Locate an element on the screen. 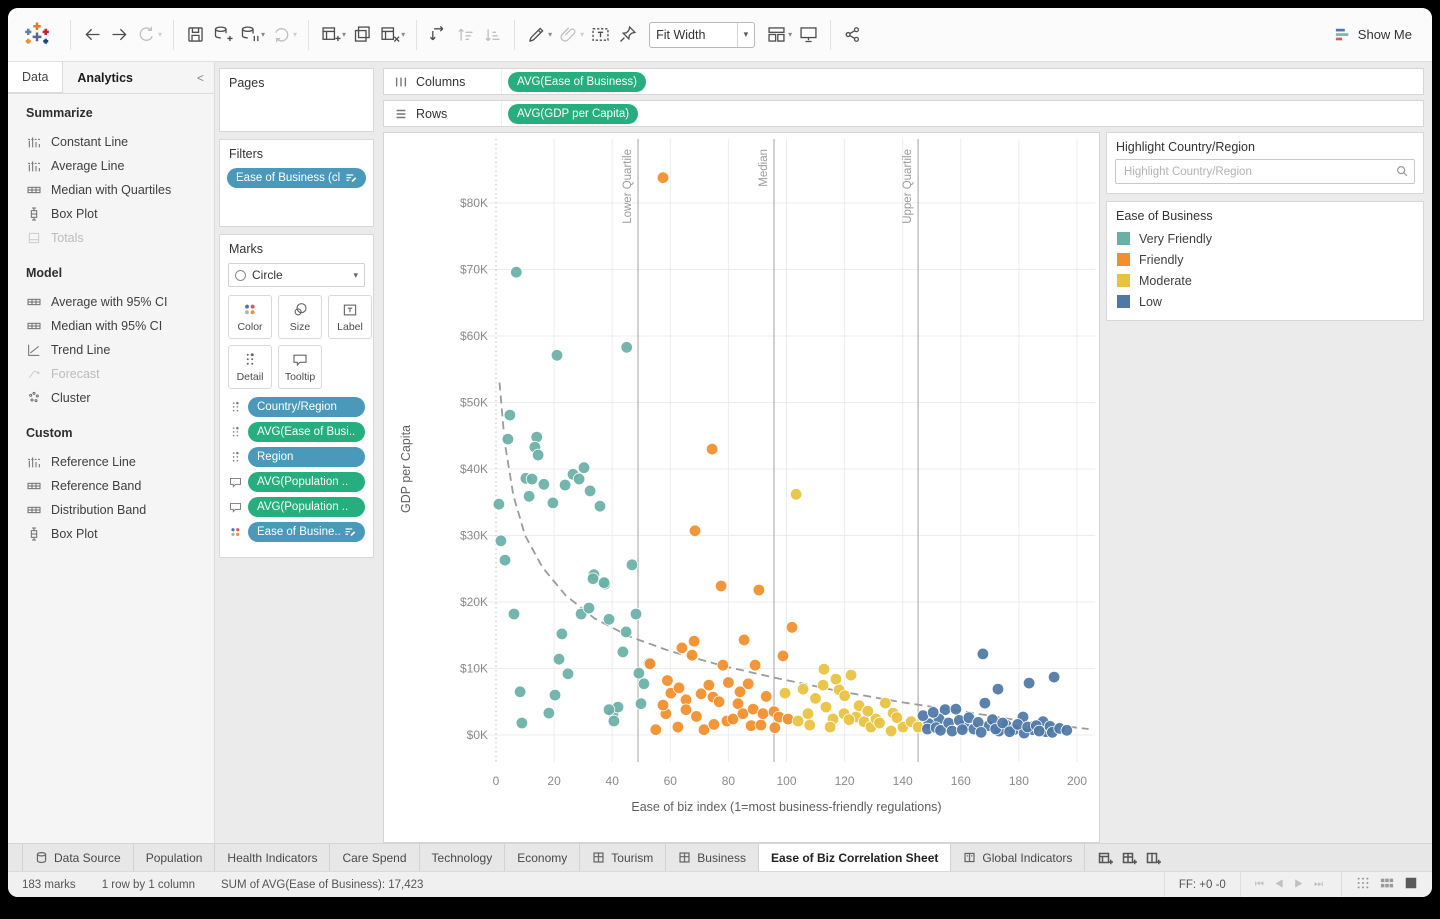 This screenshot has height=919, width=1440. legend-item-friendly: Friendly is located at coordinates (1265, 259).